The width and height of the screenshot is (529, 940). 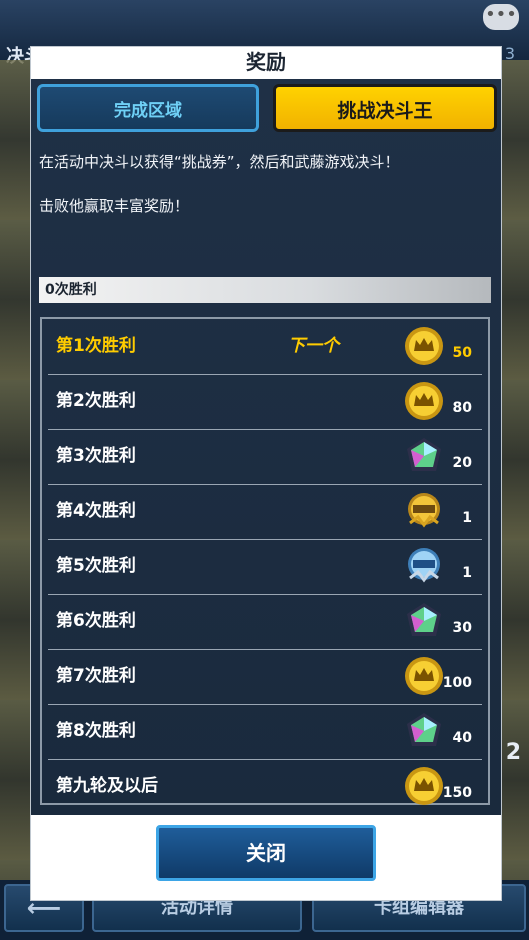 I want to click on reward-row-4: 第4次胜利 1, so click(x=265, y=512).